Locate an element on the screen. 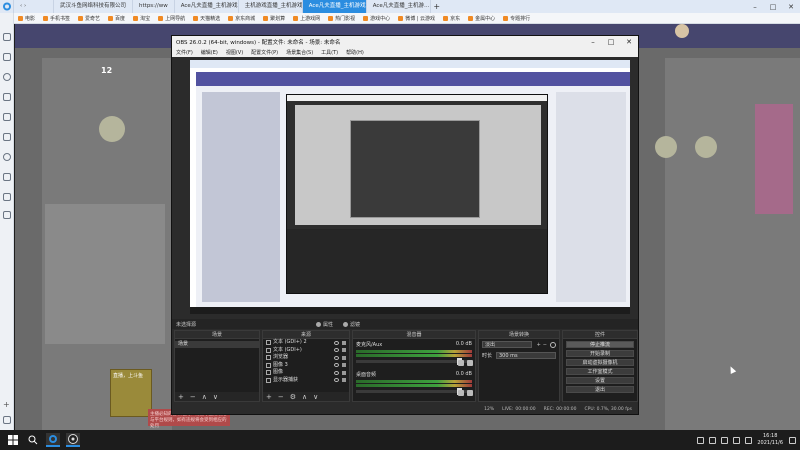 The image size is (800, 450). windows-start-icon is located at coordinates (13, 440).